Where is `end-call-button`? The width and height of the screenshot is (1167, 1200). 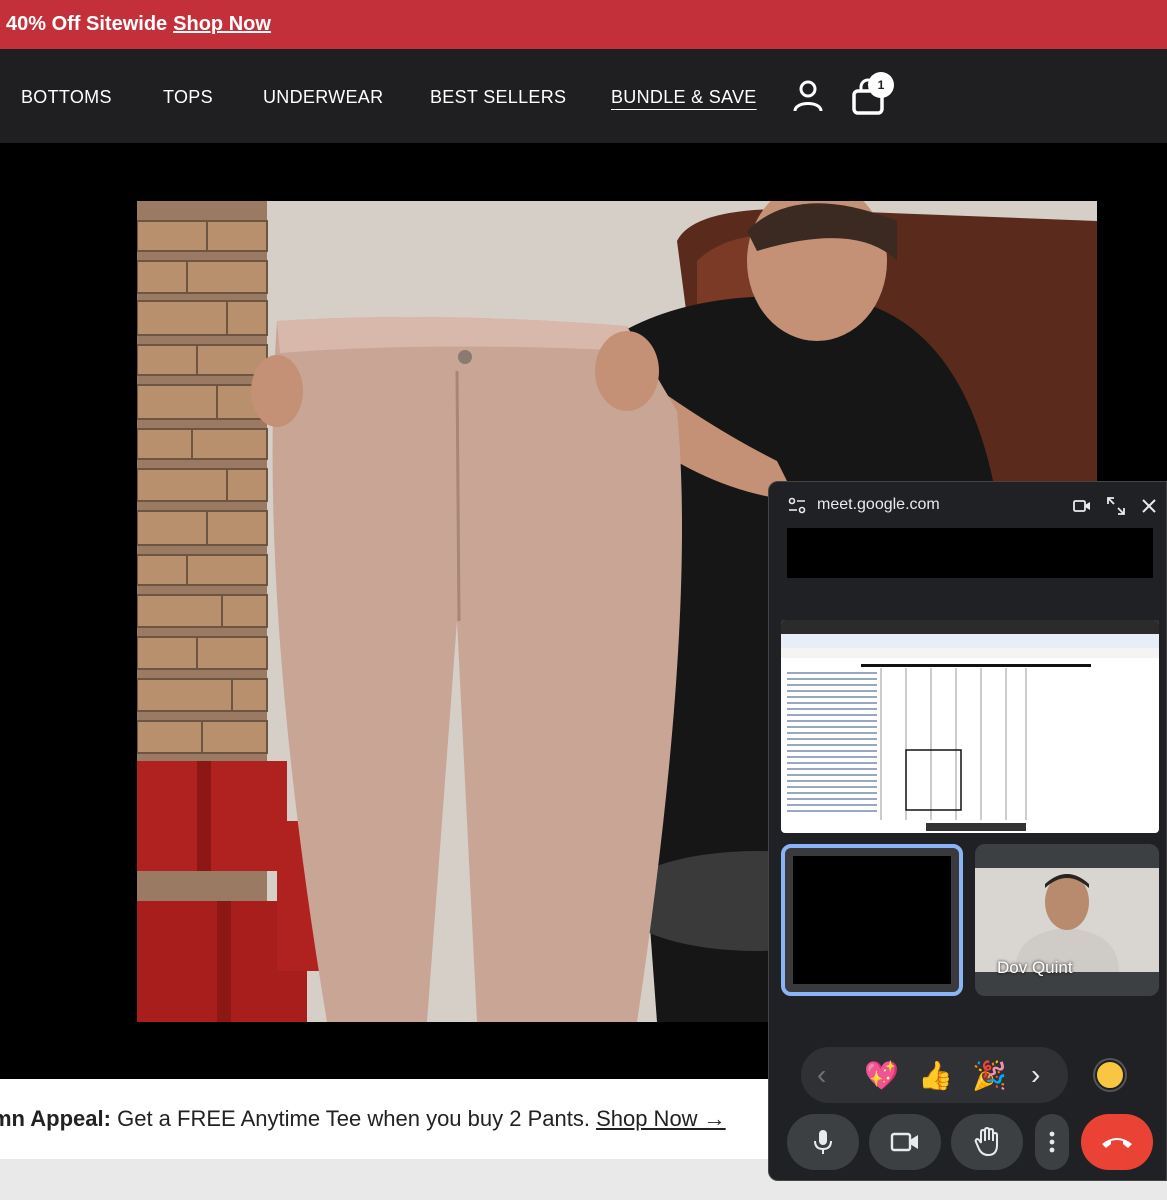 end-call-button is located at coordinates (1117, 1142).